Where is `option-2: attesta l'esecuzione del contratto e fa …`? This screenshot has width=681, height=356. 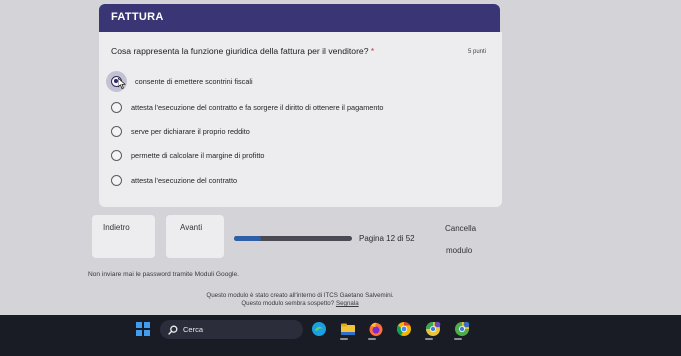 option-2: attesta l'esecuzione del contratto e fa … is located at coordinates (247, 107).